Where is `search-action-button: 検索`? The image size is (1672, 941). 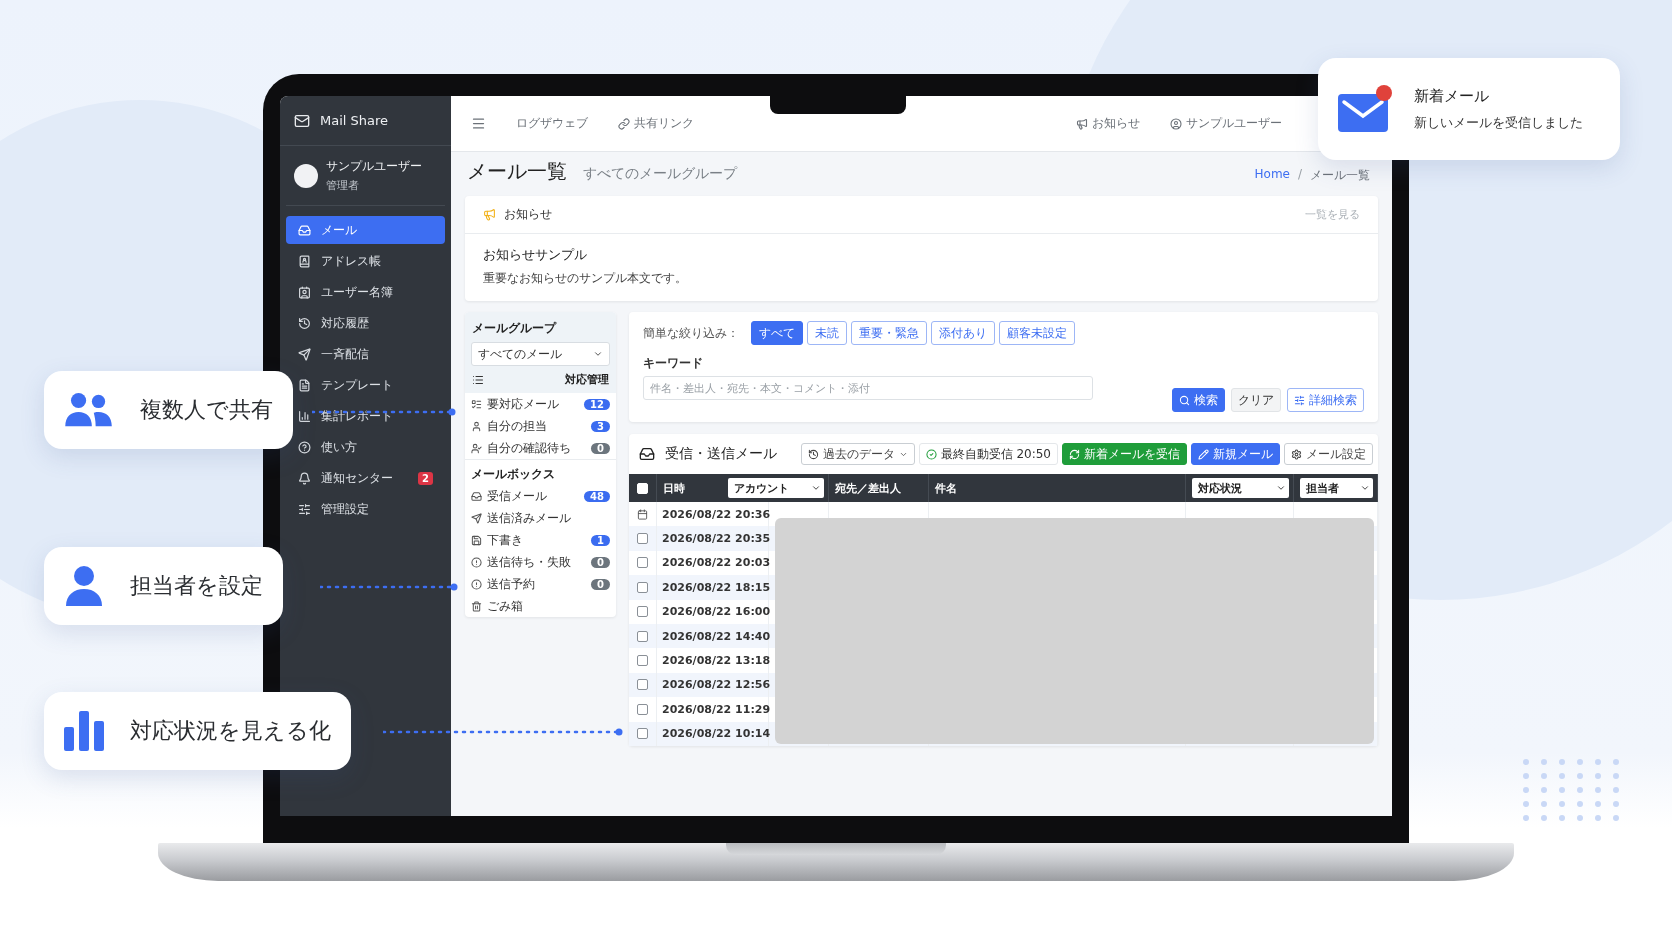 search-action-button: 検索 is located at coordinates (1198, 400).